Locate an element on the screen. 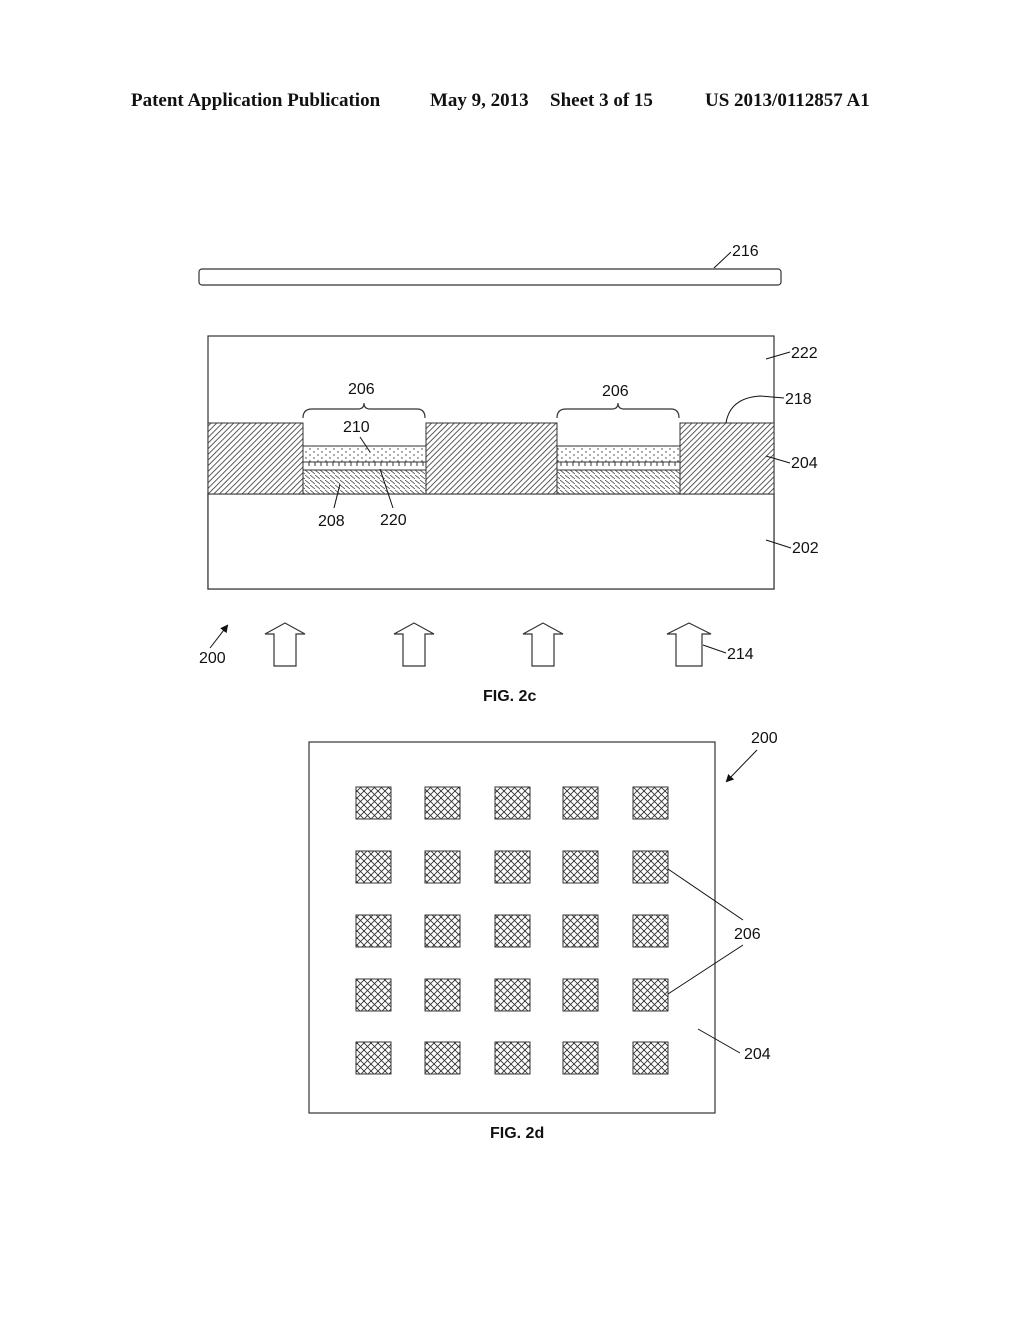 Image resolution: width=1024 pixels, height=1320 pixels. label-204: 204 is located at coordinates (804, 463).